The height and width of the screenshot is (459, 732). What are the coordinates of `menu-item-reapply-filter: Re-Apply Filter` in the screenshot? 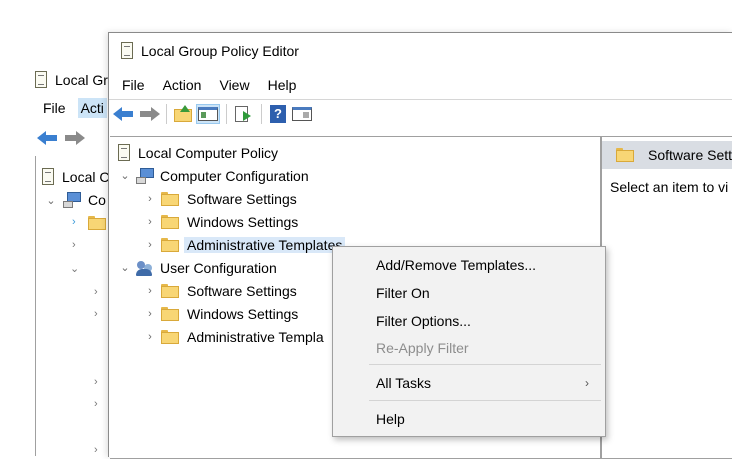 It's located at (469, 348).